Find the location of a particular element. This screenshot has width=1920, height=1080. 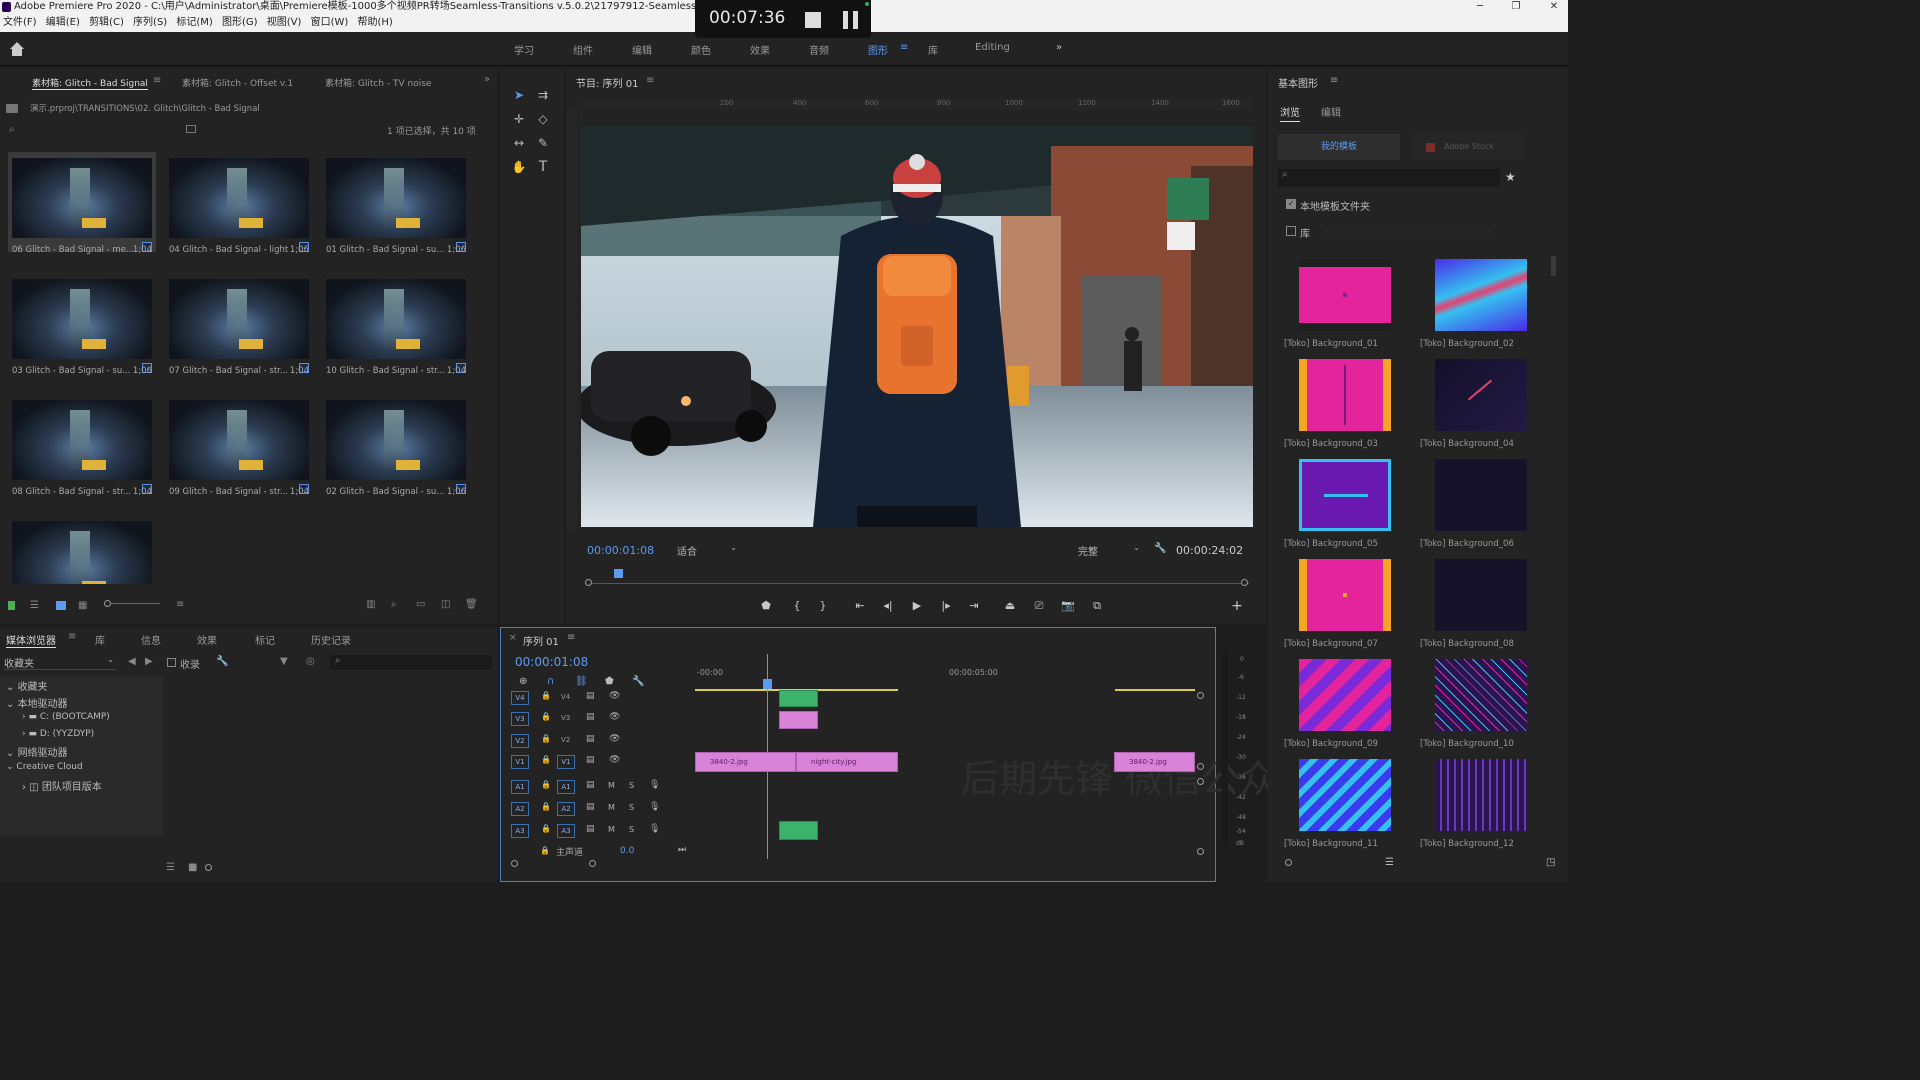

minimize-button: ─ is located at coordinates (1480, 7).